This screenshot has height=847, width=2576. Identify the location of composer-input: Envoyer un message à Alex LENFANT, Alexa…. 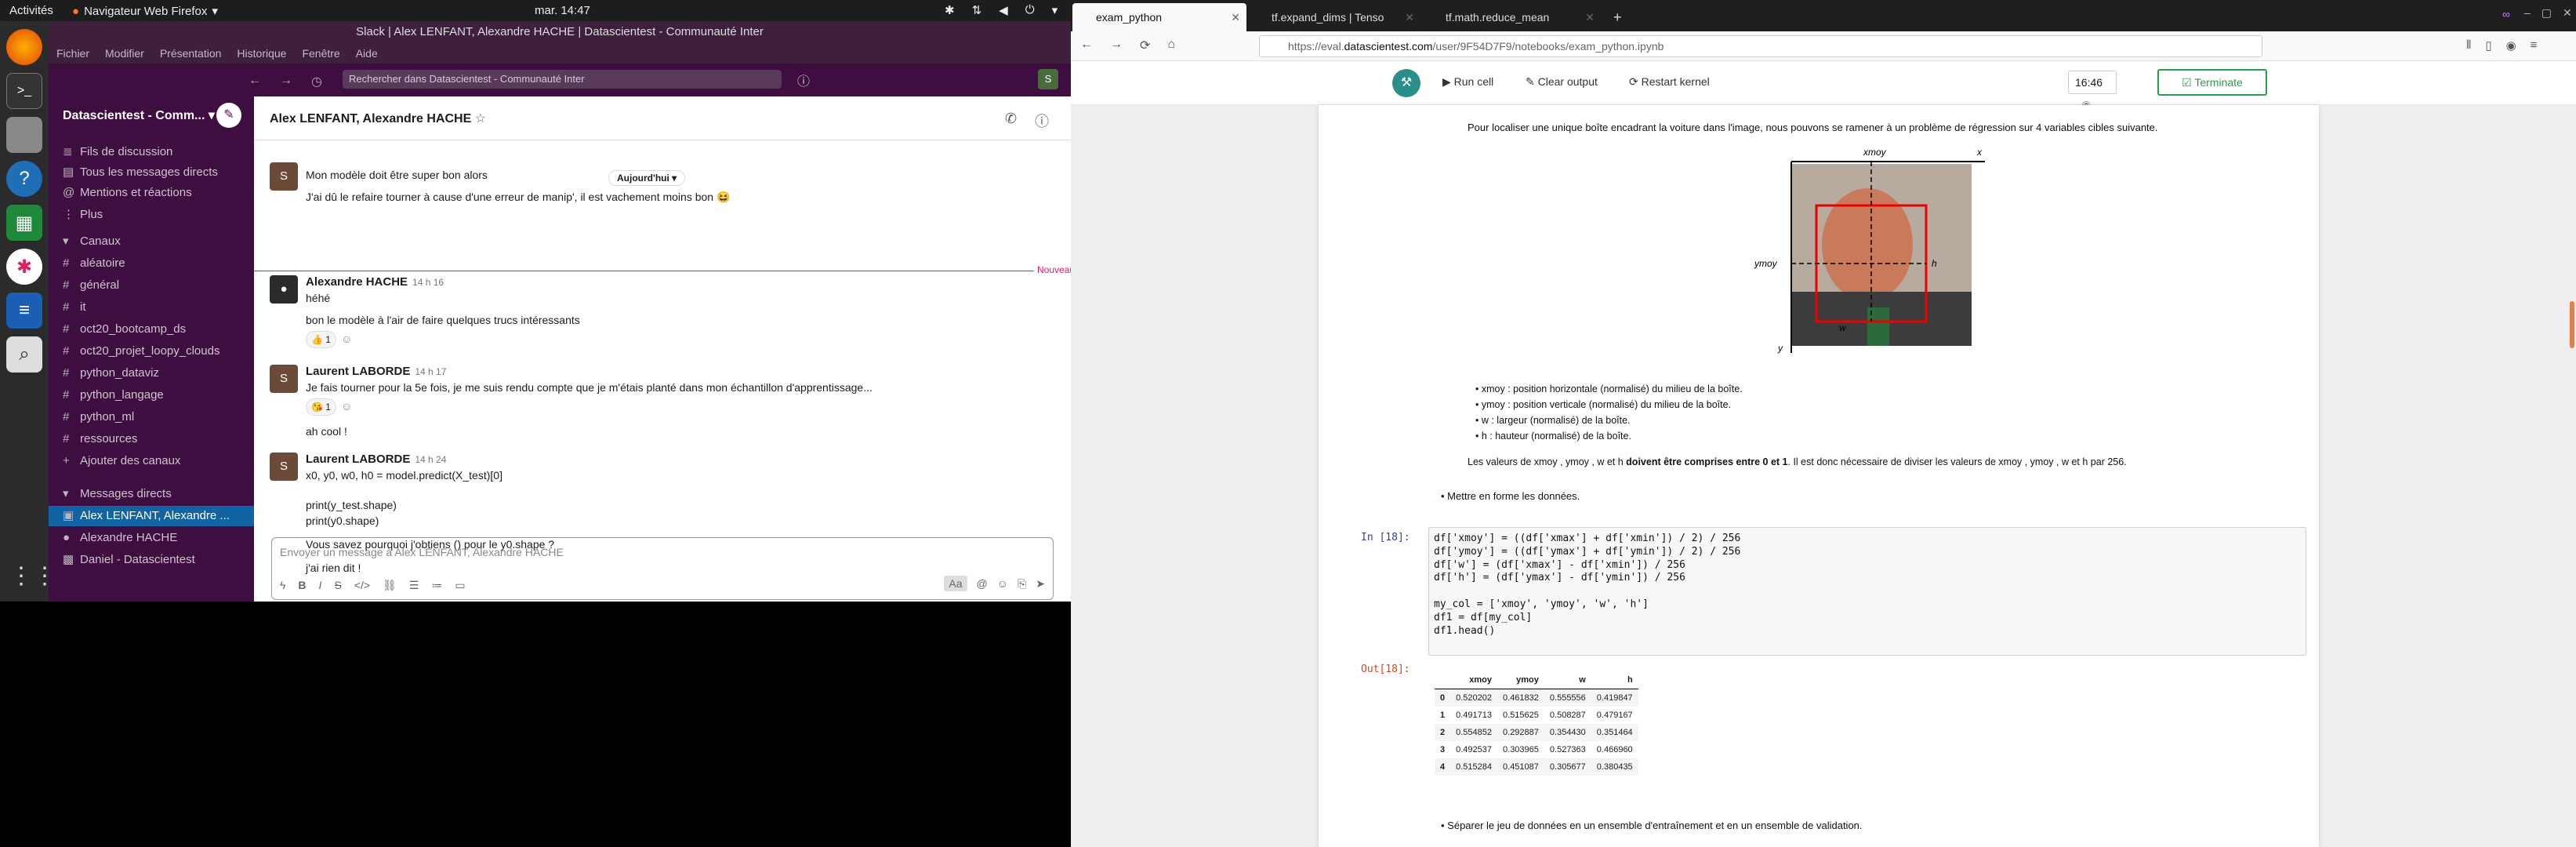
(422, 552).